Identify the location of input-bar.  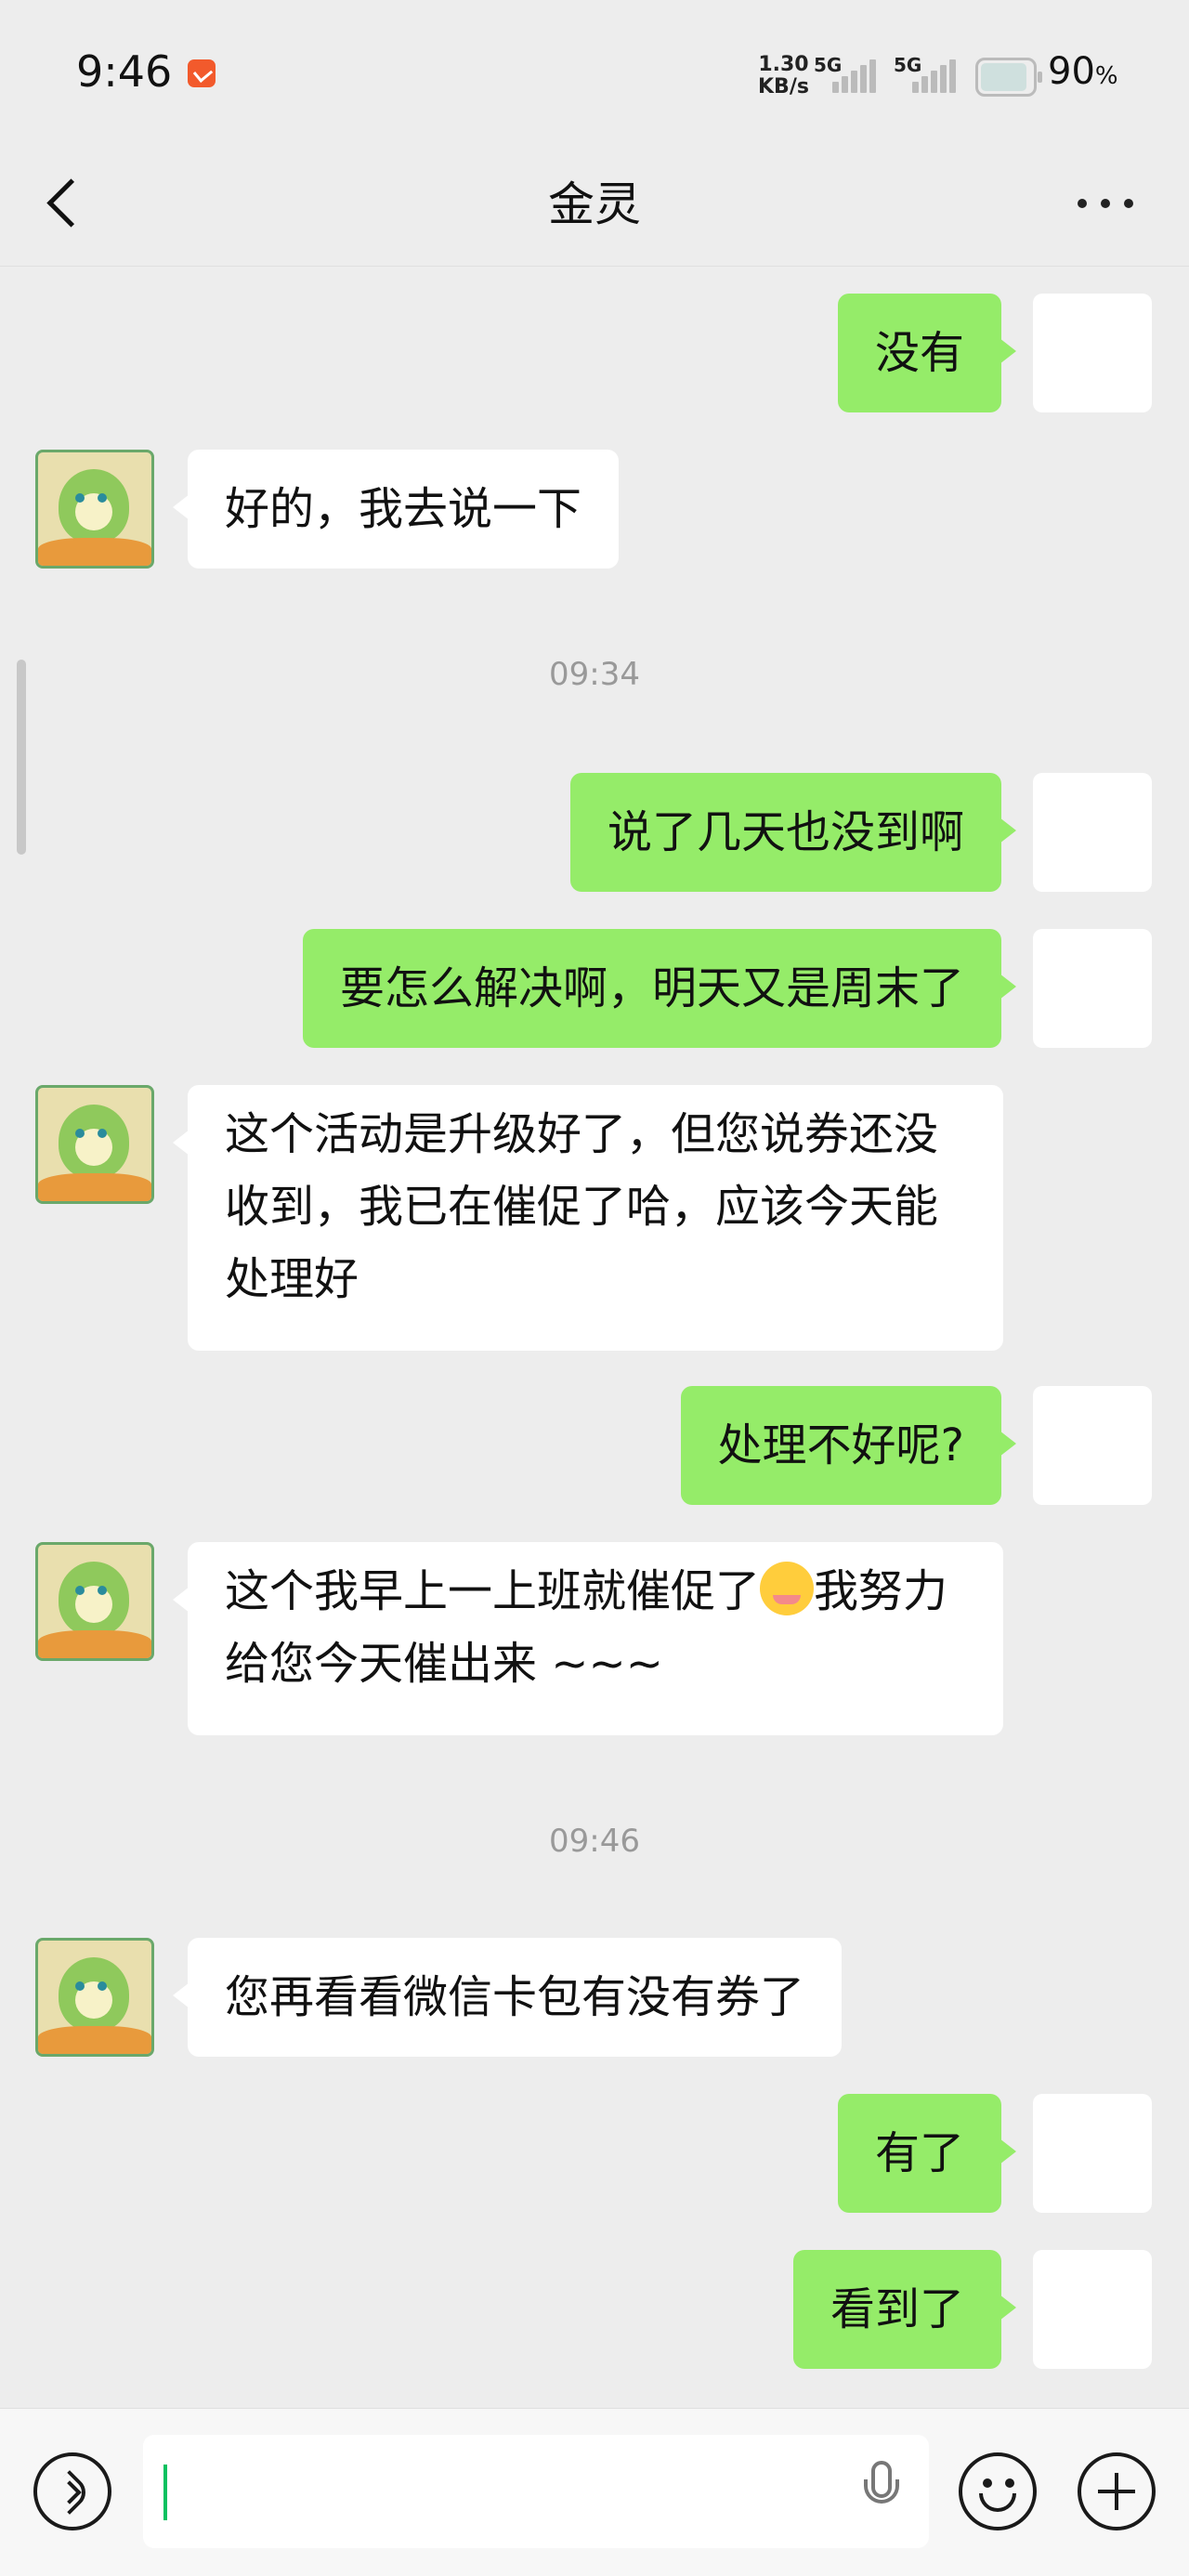
(594, 2492).